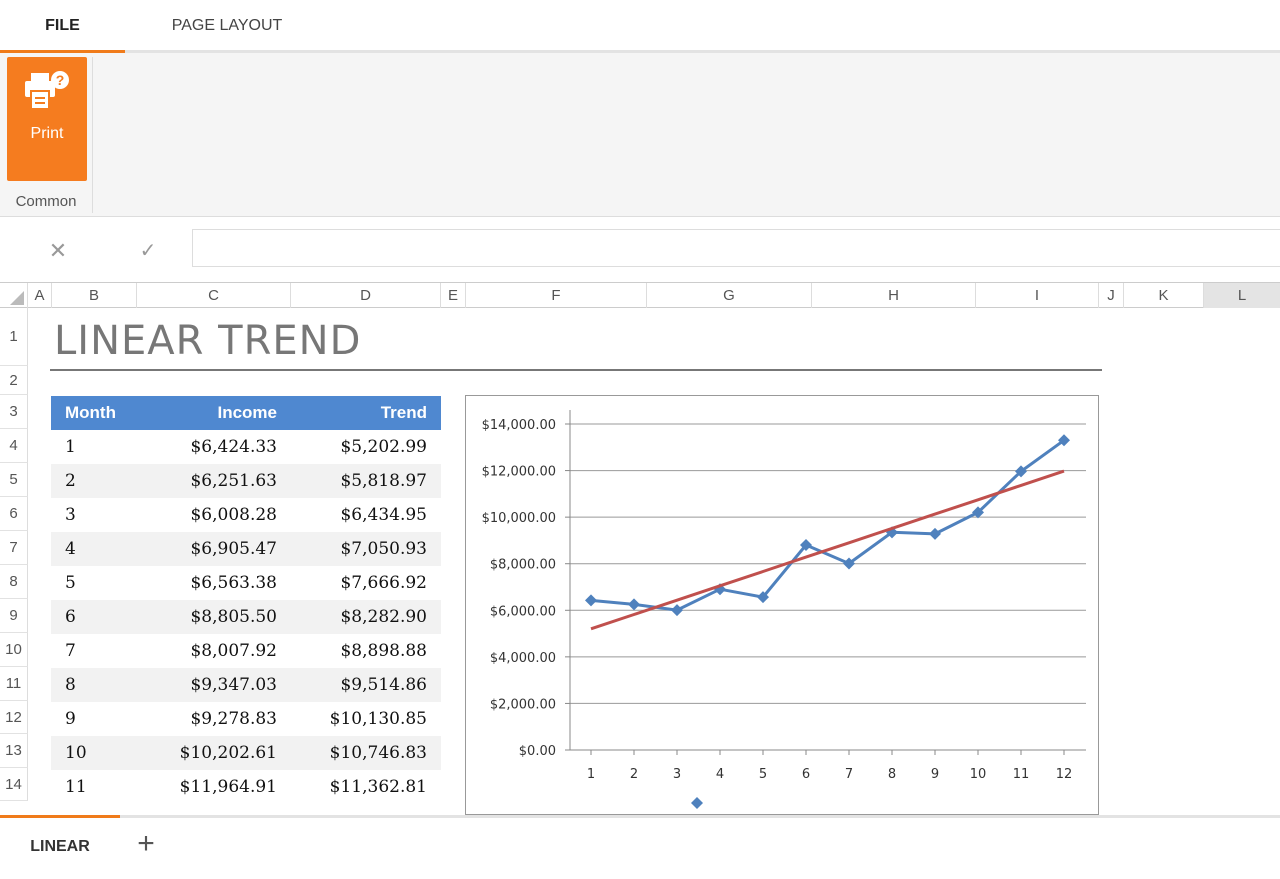  Describe the element at coordinates (70, 719) in the screenshot. I see `cell-month: 9` at that location.